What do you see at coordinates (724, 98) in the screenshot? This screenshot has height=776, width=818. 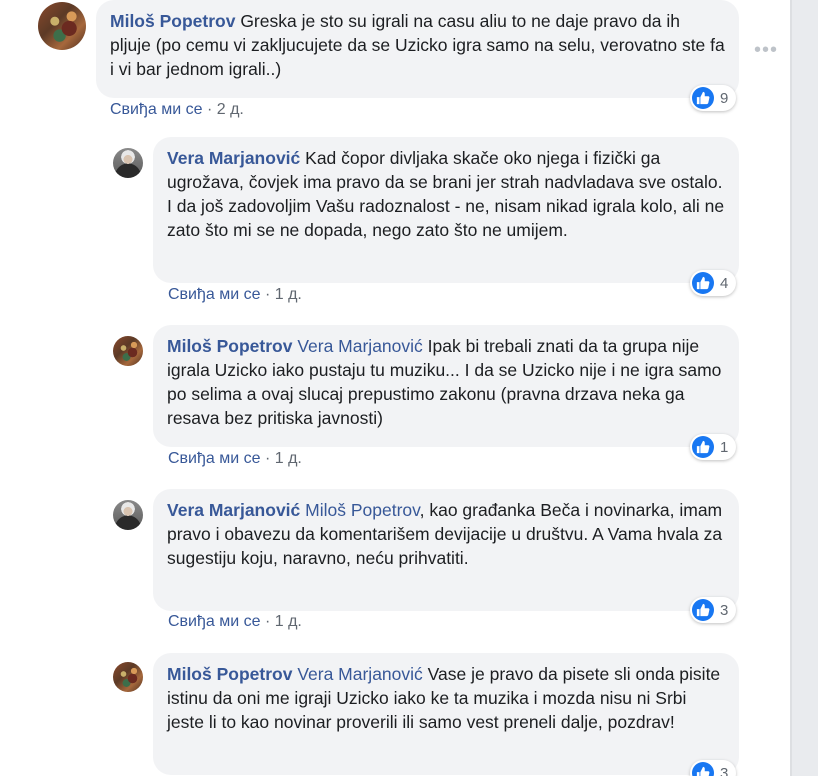 I see `reaction-number: 9` at bounding box center [724, 98].